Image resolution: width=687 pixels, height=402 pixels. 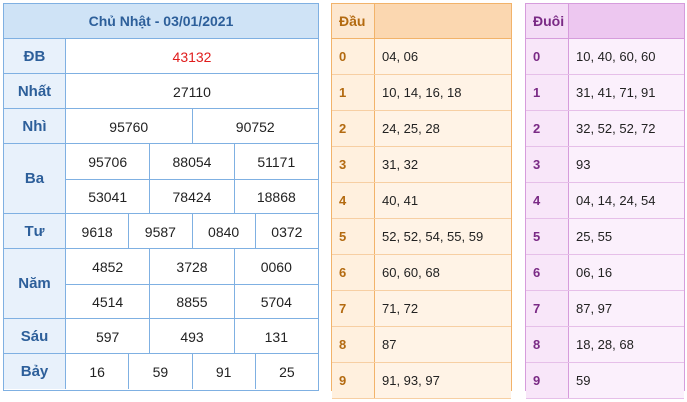 What do you see at coordinates (286, 231) in the screenshot?
I see `prize-number: 0372` at bounding box center [286, 231].